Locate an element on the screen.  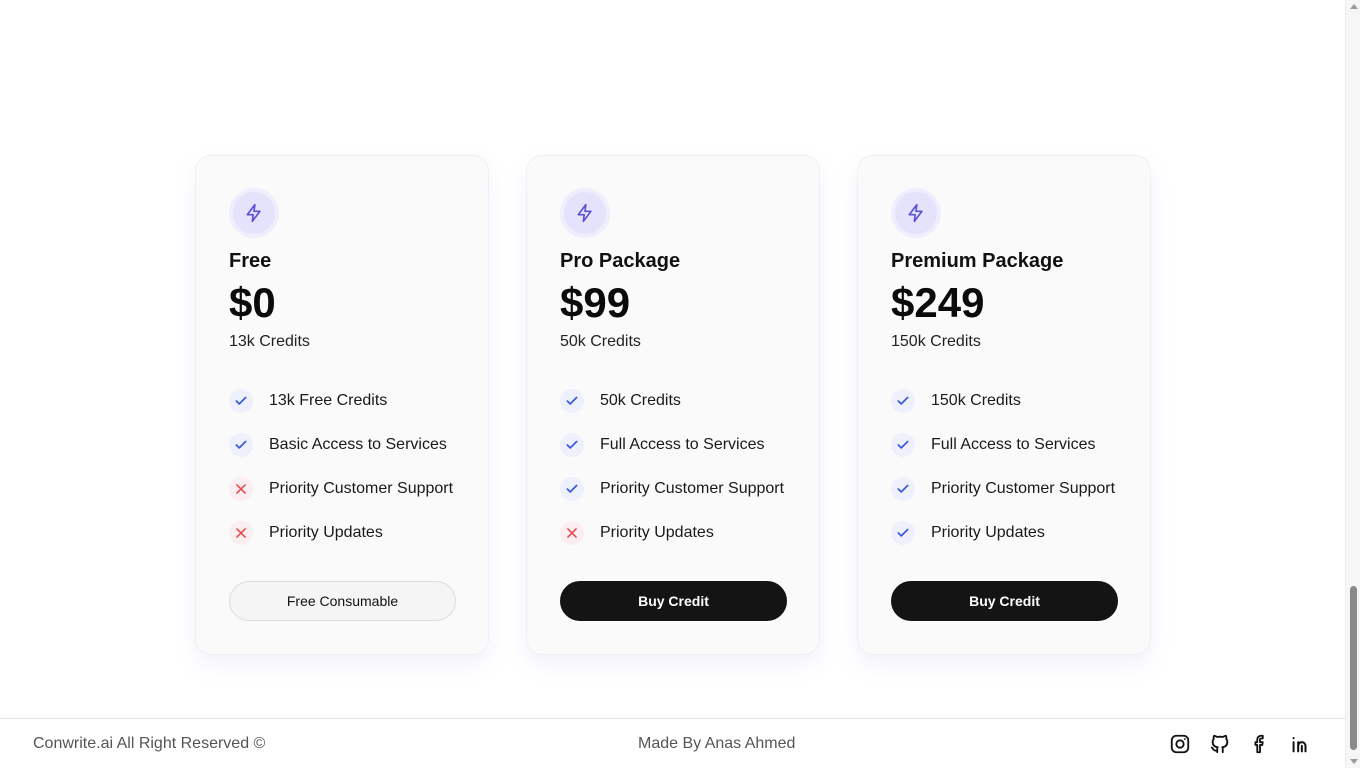
instagram-icon is located at coordinates (1180, 744).